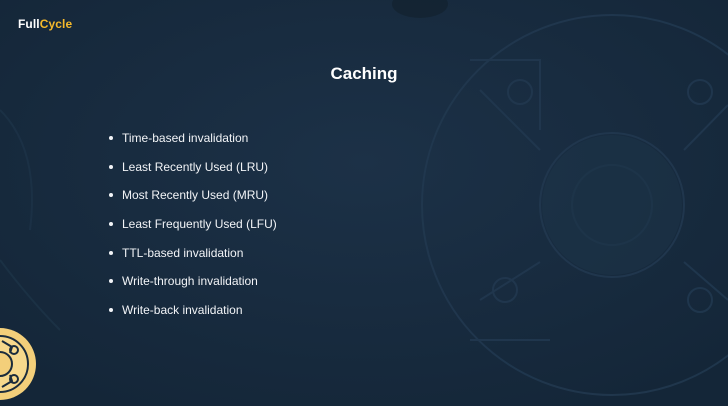  What do you see at coordinates (364, 73) in the screenshot?
I see `slide-title: Caching` at bounding box center [364, 73].